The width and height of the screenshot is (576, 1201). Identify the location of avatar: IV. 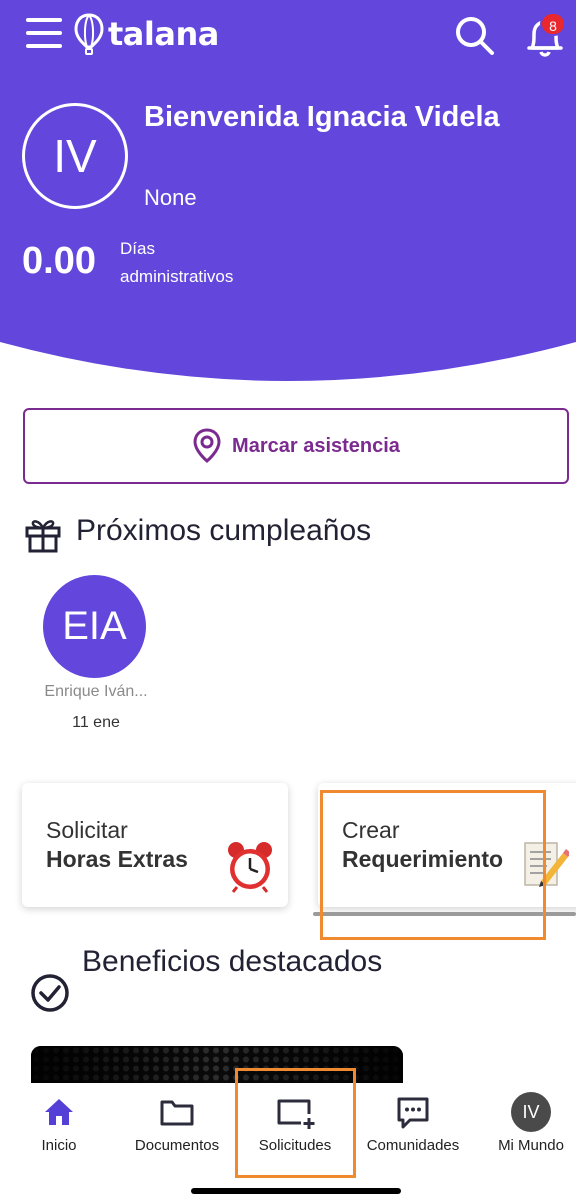
(531, 1112).